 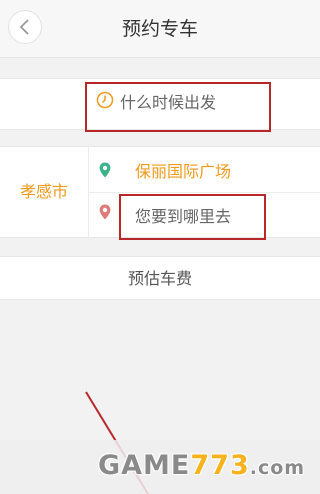 I want to click on watermark-logo: GAME773.com, so click(x=202, y=465).